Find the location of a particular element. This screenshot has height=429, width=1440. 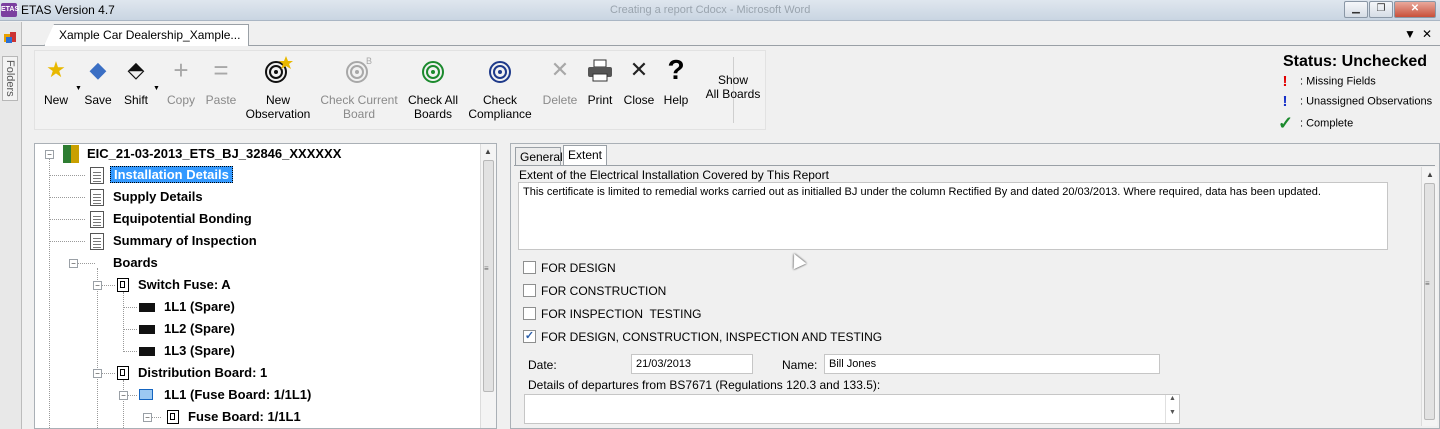

new-button: ★ ▼ New is located at coordinates (60, 91).